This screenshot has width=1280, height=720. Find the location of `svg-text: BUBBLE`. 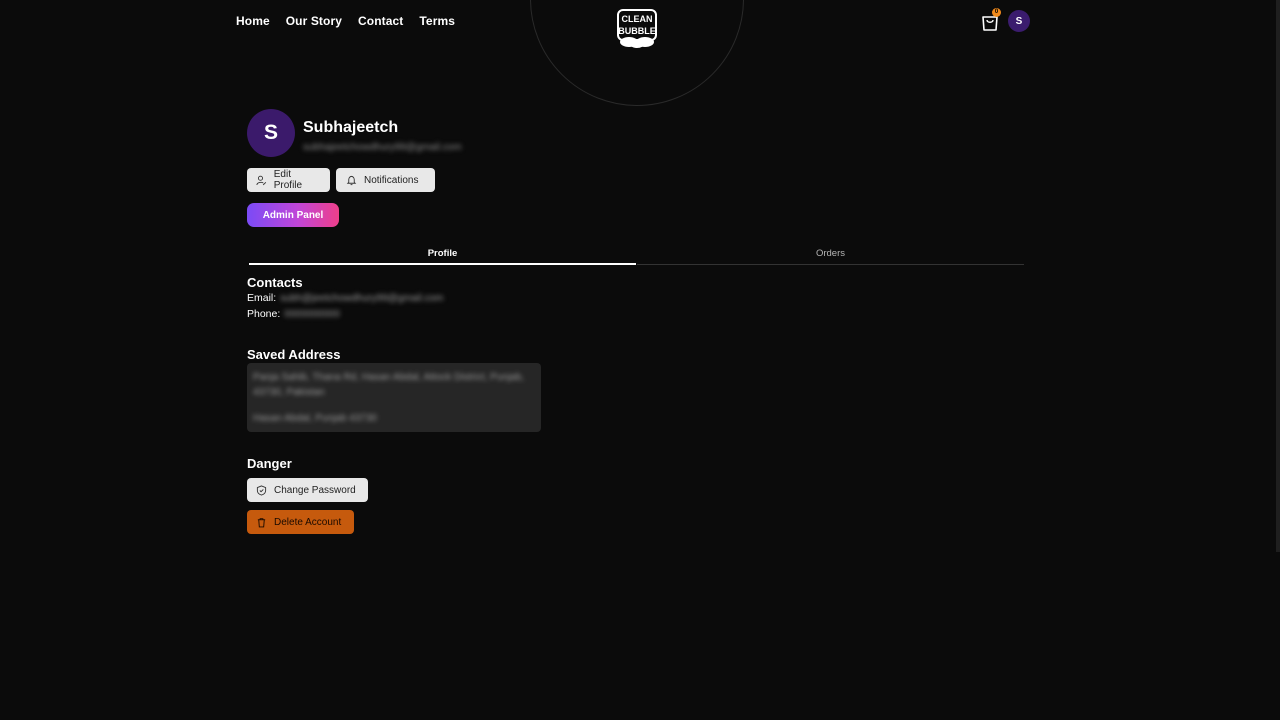

svg-text: BUBBLE is located at coordinates (637, 31).